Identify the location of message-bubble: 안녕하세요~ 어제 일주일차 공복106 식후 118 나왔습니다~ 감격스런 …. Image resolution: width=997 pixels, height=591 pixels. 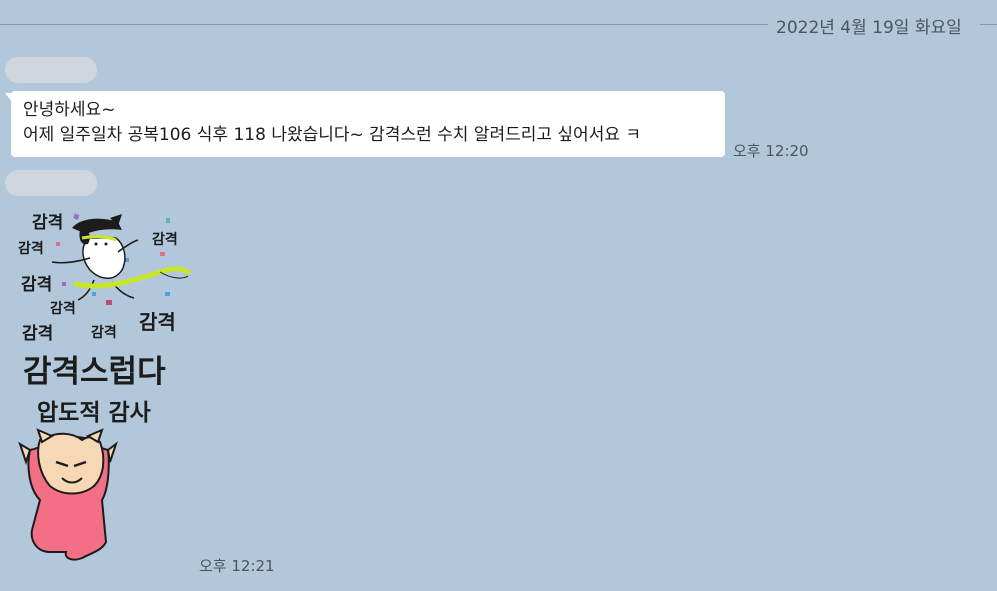
(365, 124).